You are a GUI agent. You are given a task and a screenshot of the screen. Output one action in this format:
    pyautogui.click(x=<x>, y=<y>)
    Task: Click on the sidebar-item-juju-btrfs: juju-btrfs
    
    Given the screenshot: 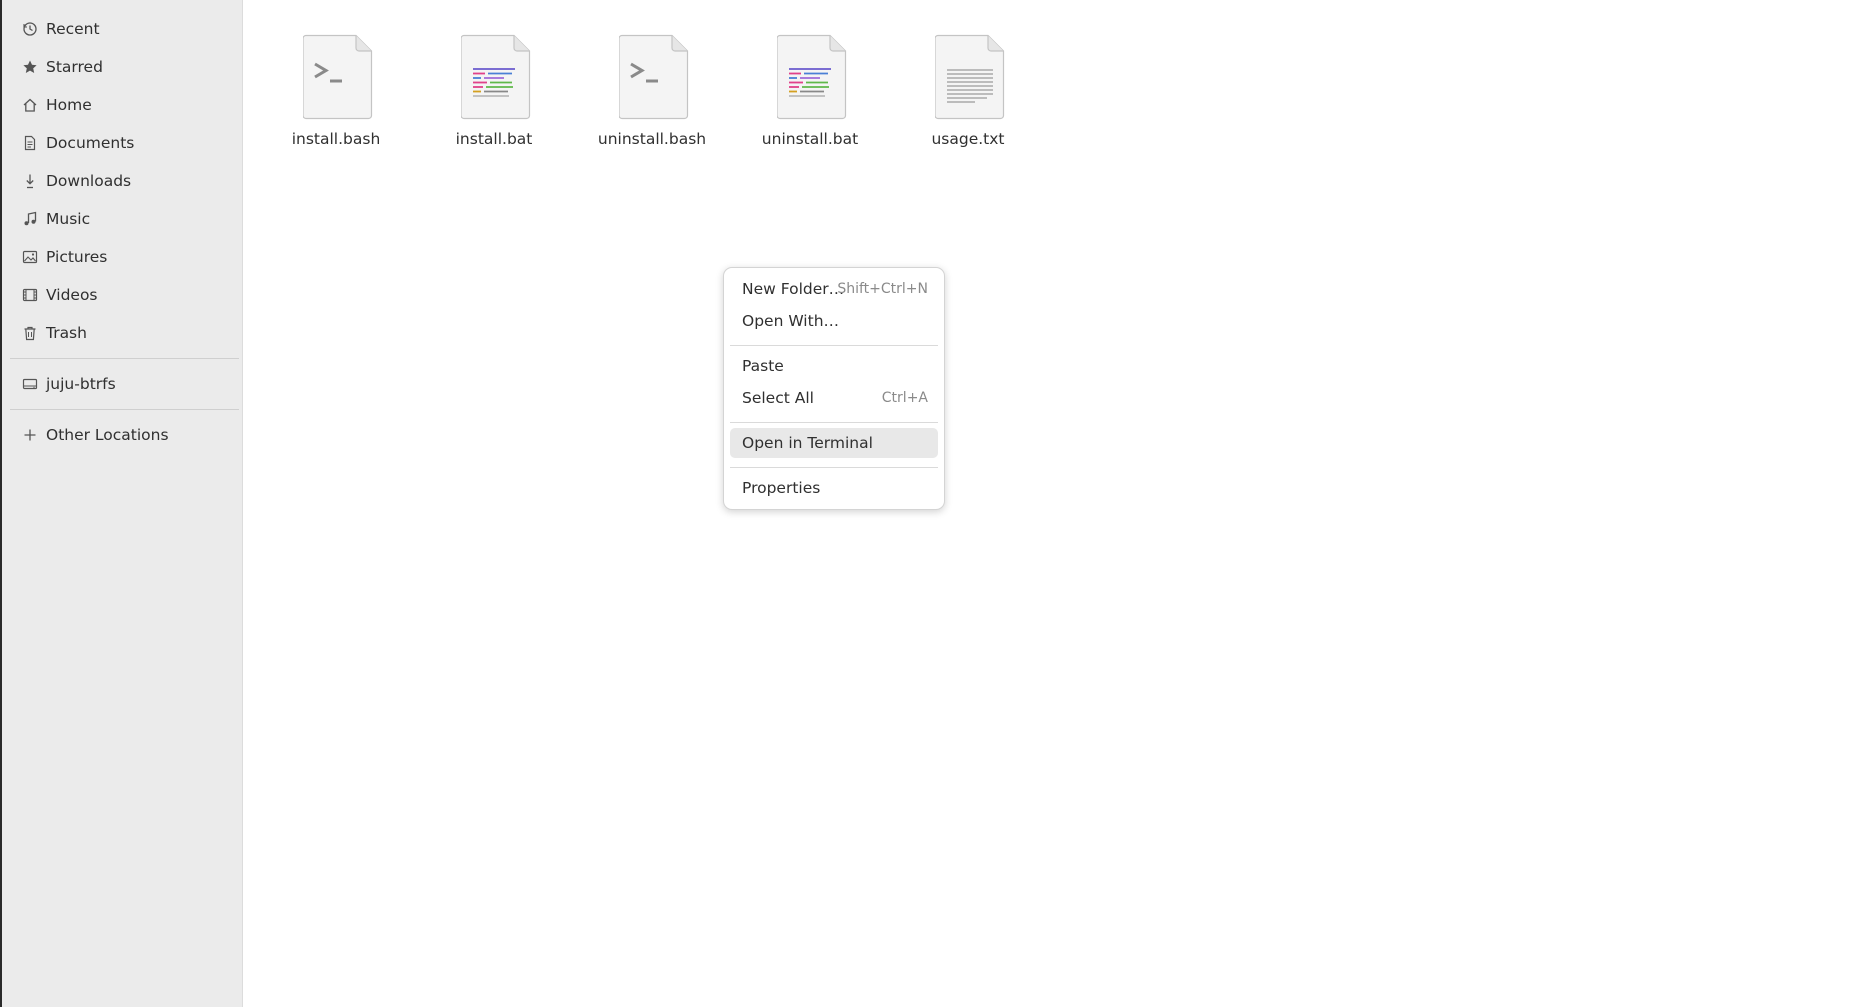 What is the action you would take?
    pyautogui.click(x=121, y=384)
    